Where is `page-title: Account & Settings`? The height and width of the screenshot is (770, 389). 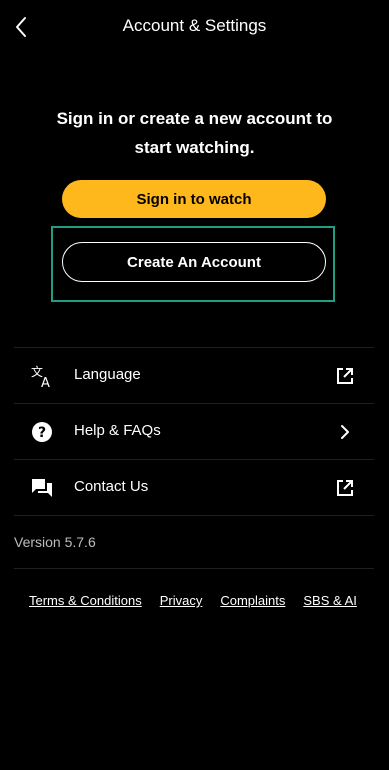
page-title: Account & Settings is located at coordinates (194, 25).